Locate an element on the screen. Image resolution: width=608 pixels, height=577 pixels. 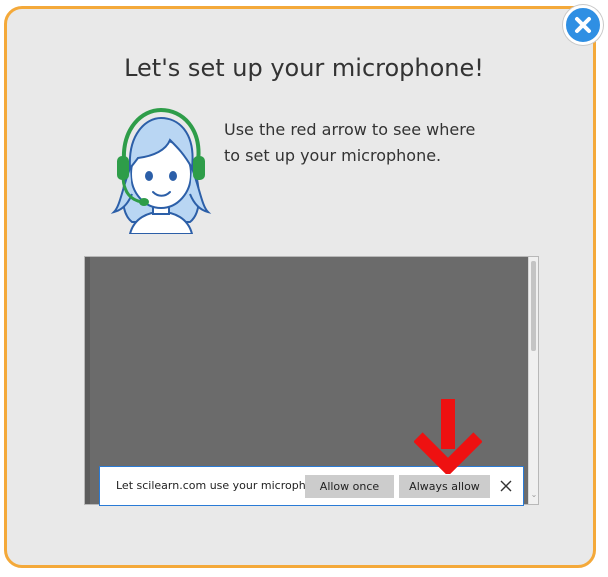
always-allow-button: Always allow is located at coordinates (444, 486).